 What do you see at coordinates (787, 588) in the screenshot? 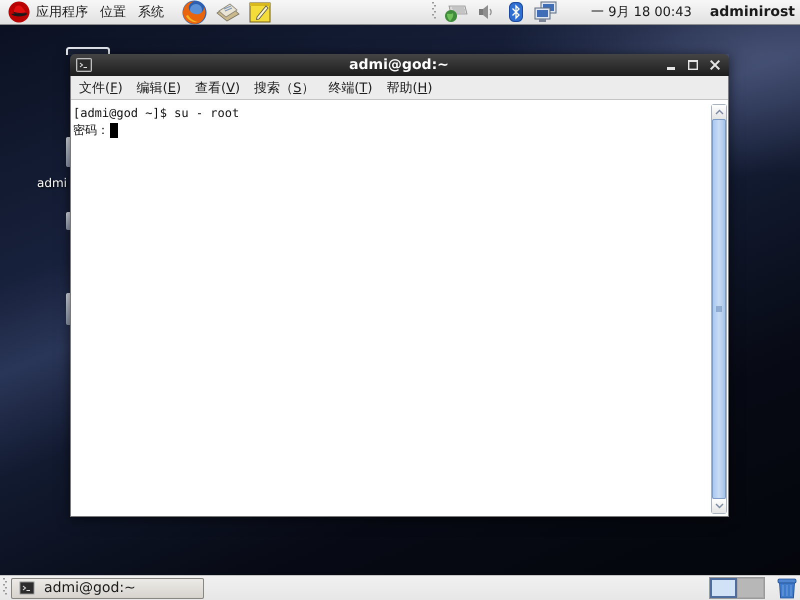
I see `trash-icon` at bounding box center [787, 588].